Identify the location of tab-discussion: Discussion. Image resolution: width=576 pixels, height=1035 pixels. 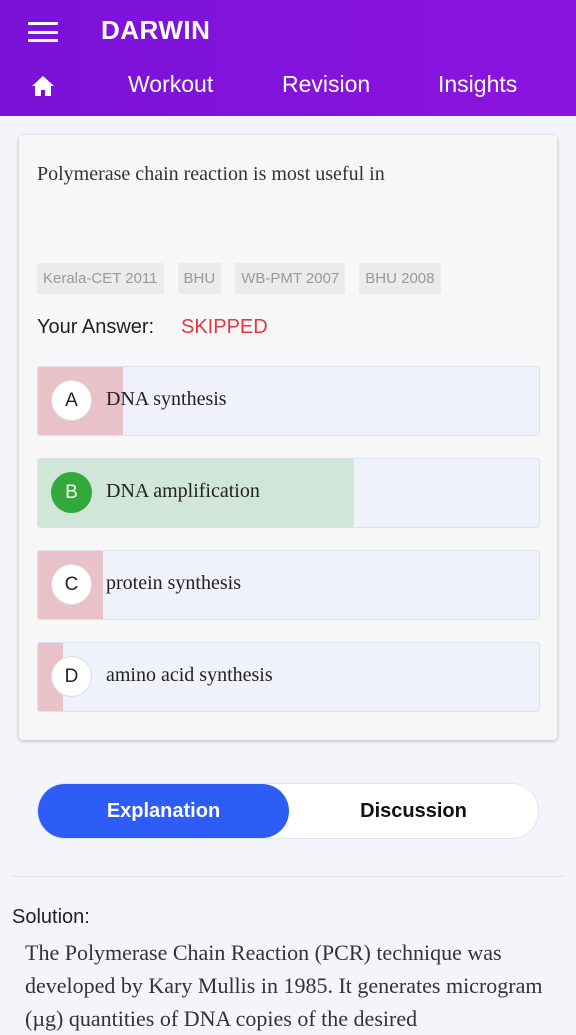
(413, 811).